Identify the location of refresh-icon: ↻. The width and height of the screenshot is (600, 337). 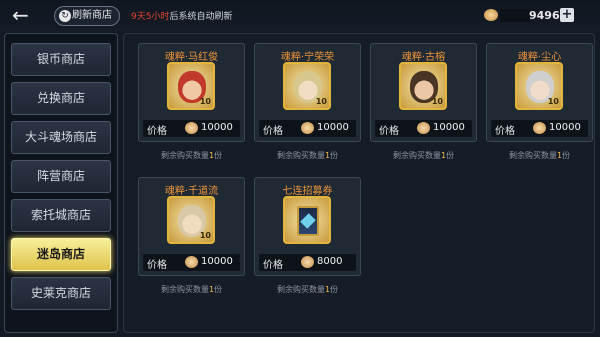
(65, 16).